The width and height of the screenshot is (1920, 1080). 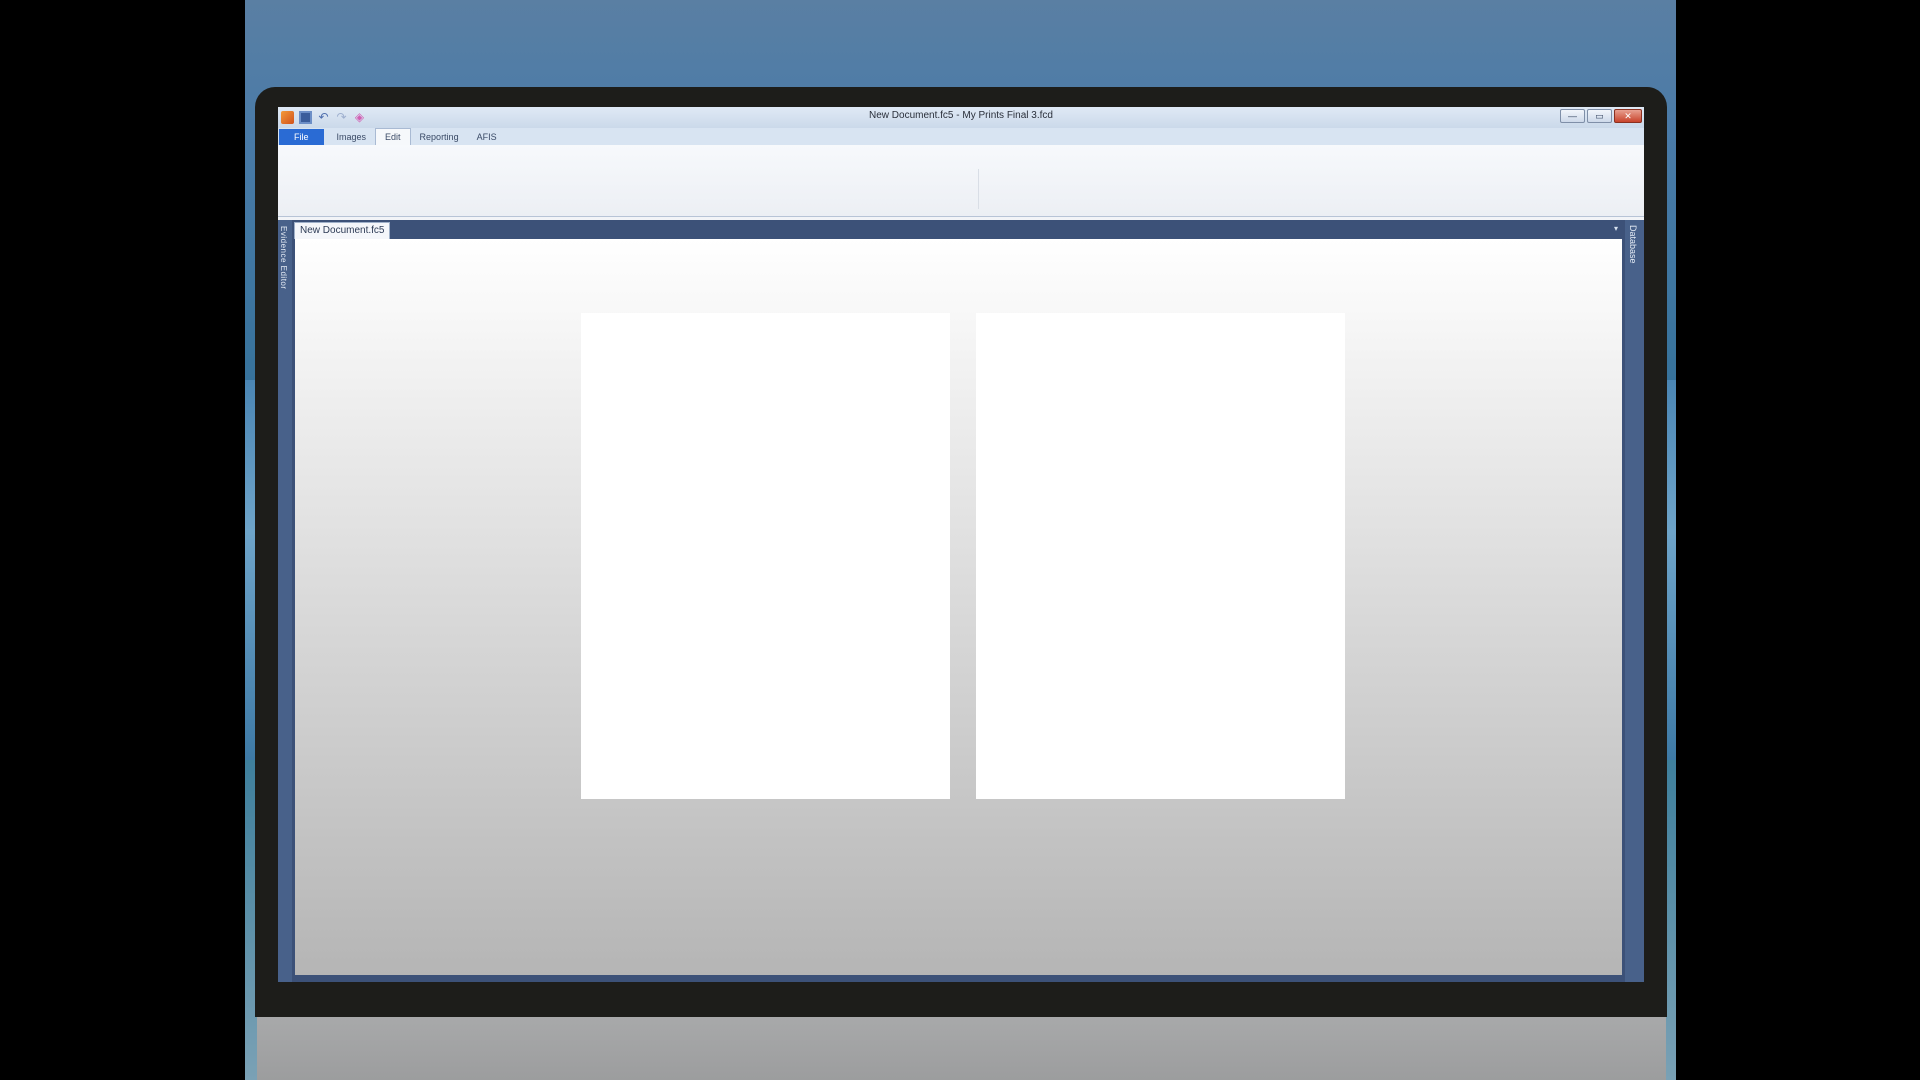 I want to click on maximize-button: ▭, so click(x=1599, y=116).